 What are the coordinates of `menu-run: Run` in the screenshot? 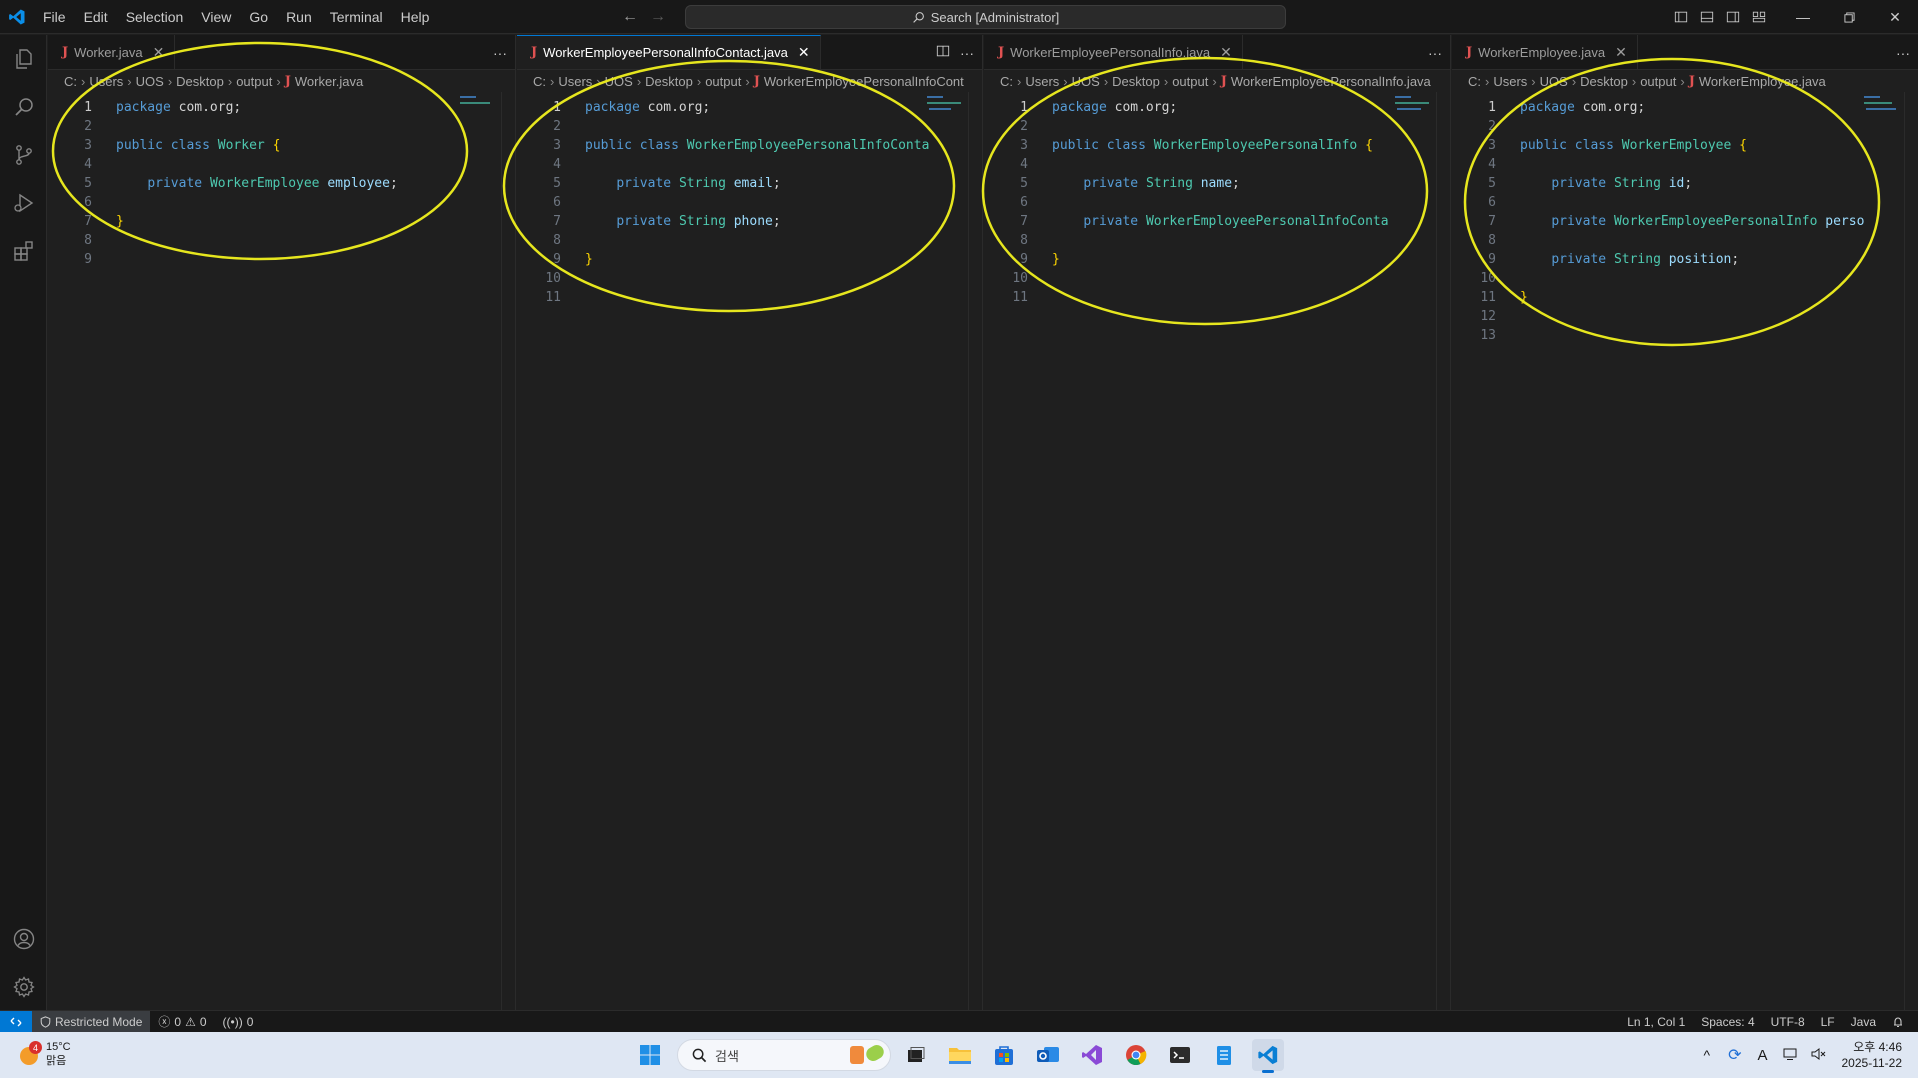 It's located at (299, 17).